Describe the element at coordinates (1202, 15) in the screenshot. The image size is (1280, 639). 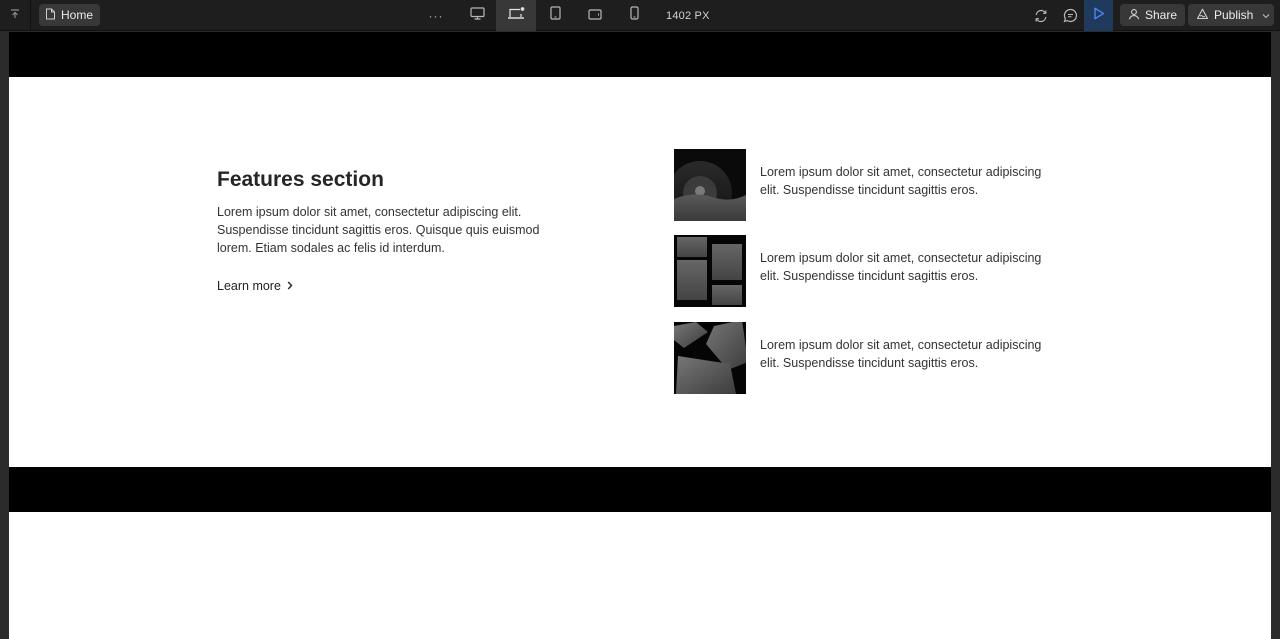
I see `publish-icon` at that location.